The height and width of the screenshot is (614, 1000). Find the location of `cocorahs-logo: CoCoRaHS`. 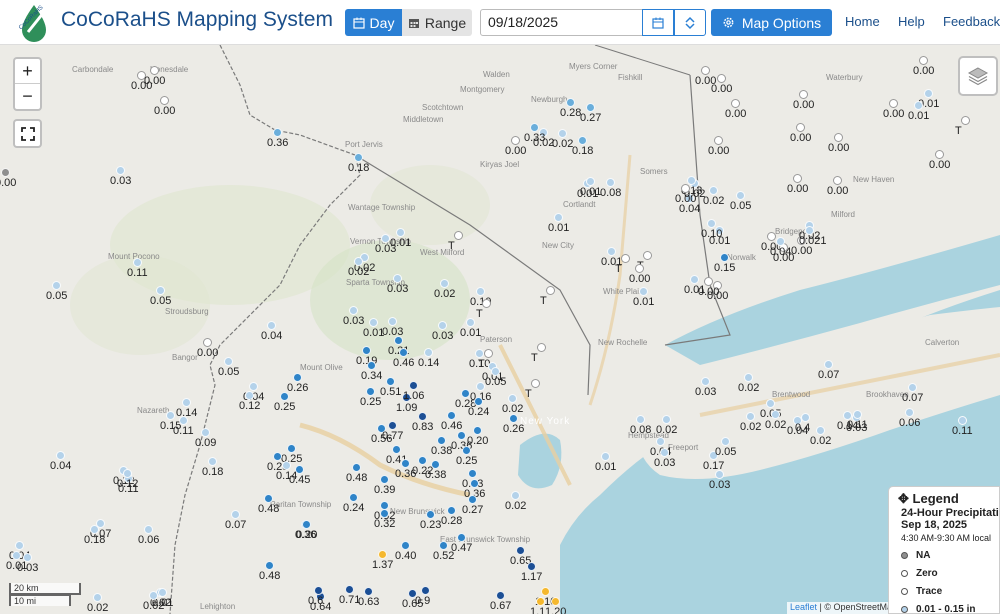

cocorahs-logo: CoCoRaHS is located at coordinates (34, 22).